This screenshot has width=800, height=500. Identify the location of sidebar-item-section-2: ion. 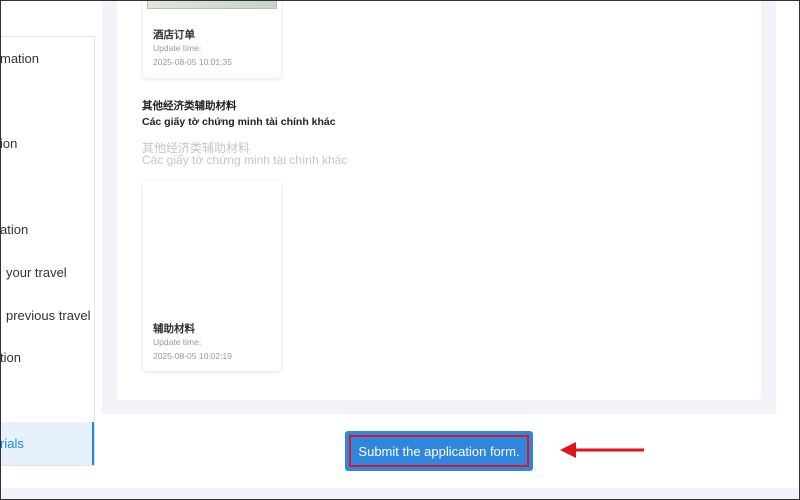
(47, 144).